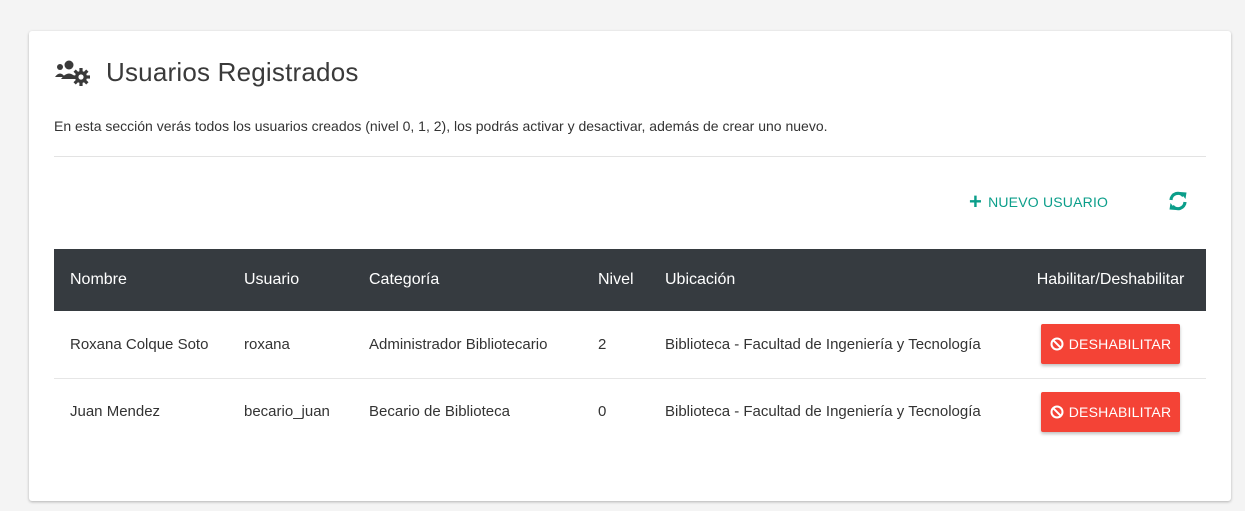  I want to click on refresh-button, so click(1178, 201).